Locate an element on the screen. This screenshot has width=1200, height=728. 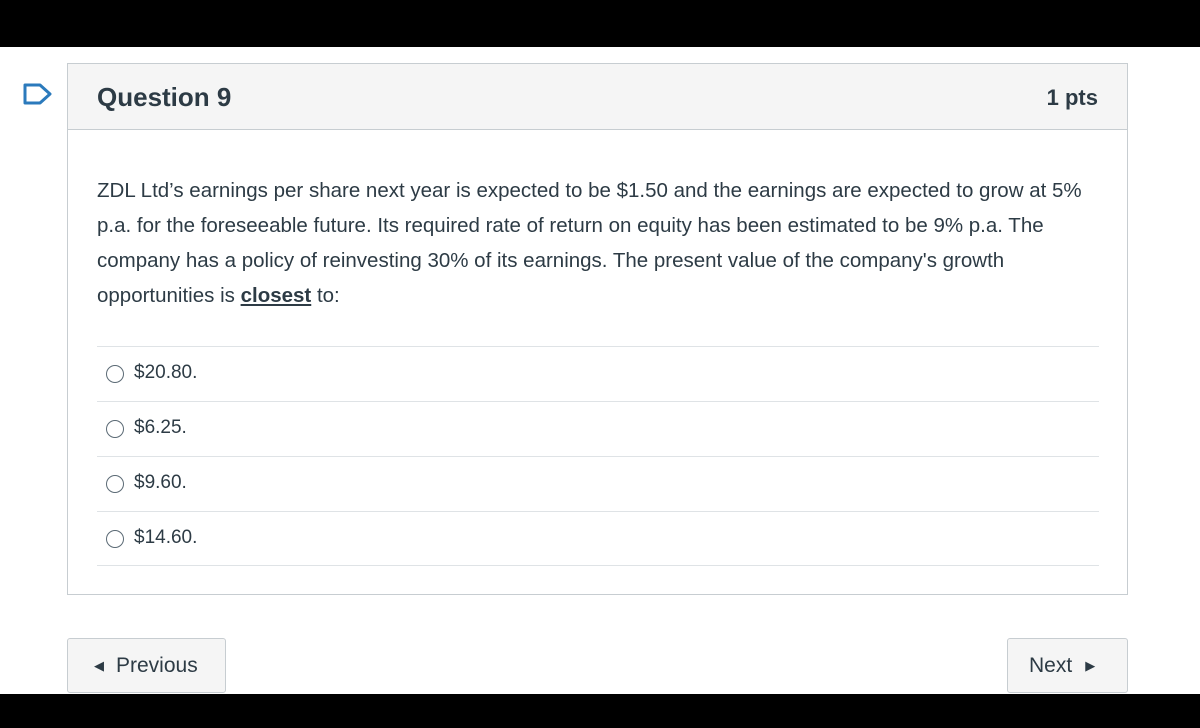
next-button: Next ▶ is located at coordinates (1067, 665).